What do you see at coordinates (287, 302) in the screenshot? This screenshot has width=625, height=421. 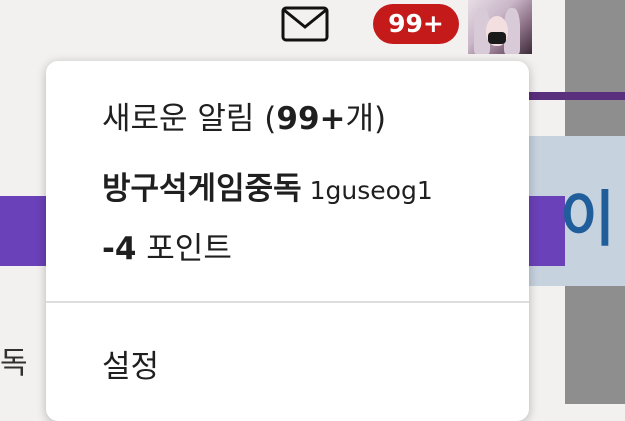 I see `menu-divider` at bounding box center [287, 302].